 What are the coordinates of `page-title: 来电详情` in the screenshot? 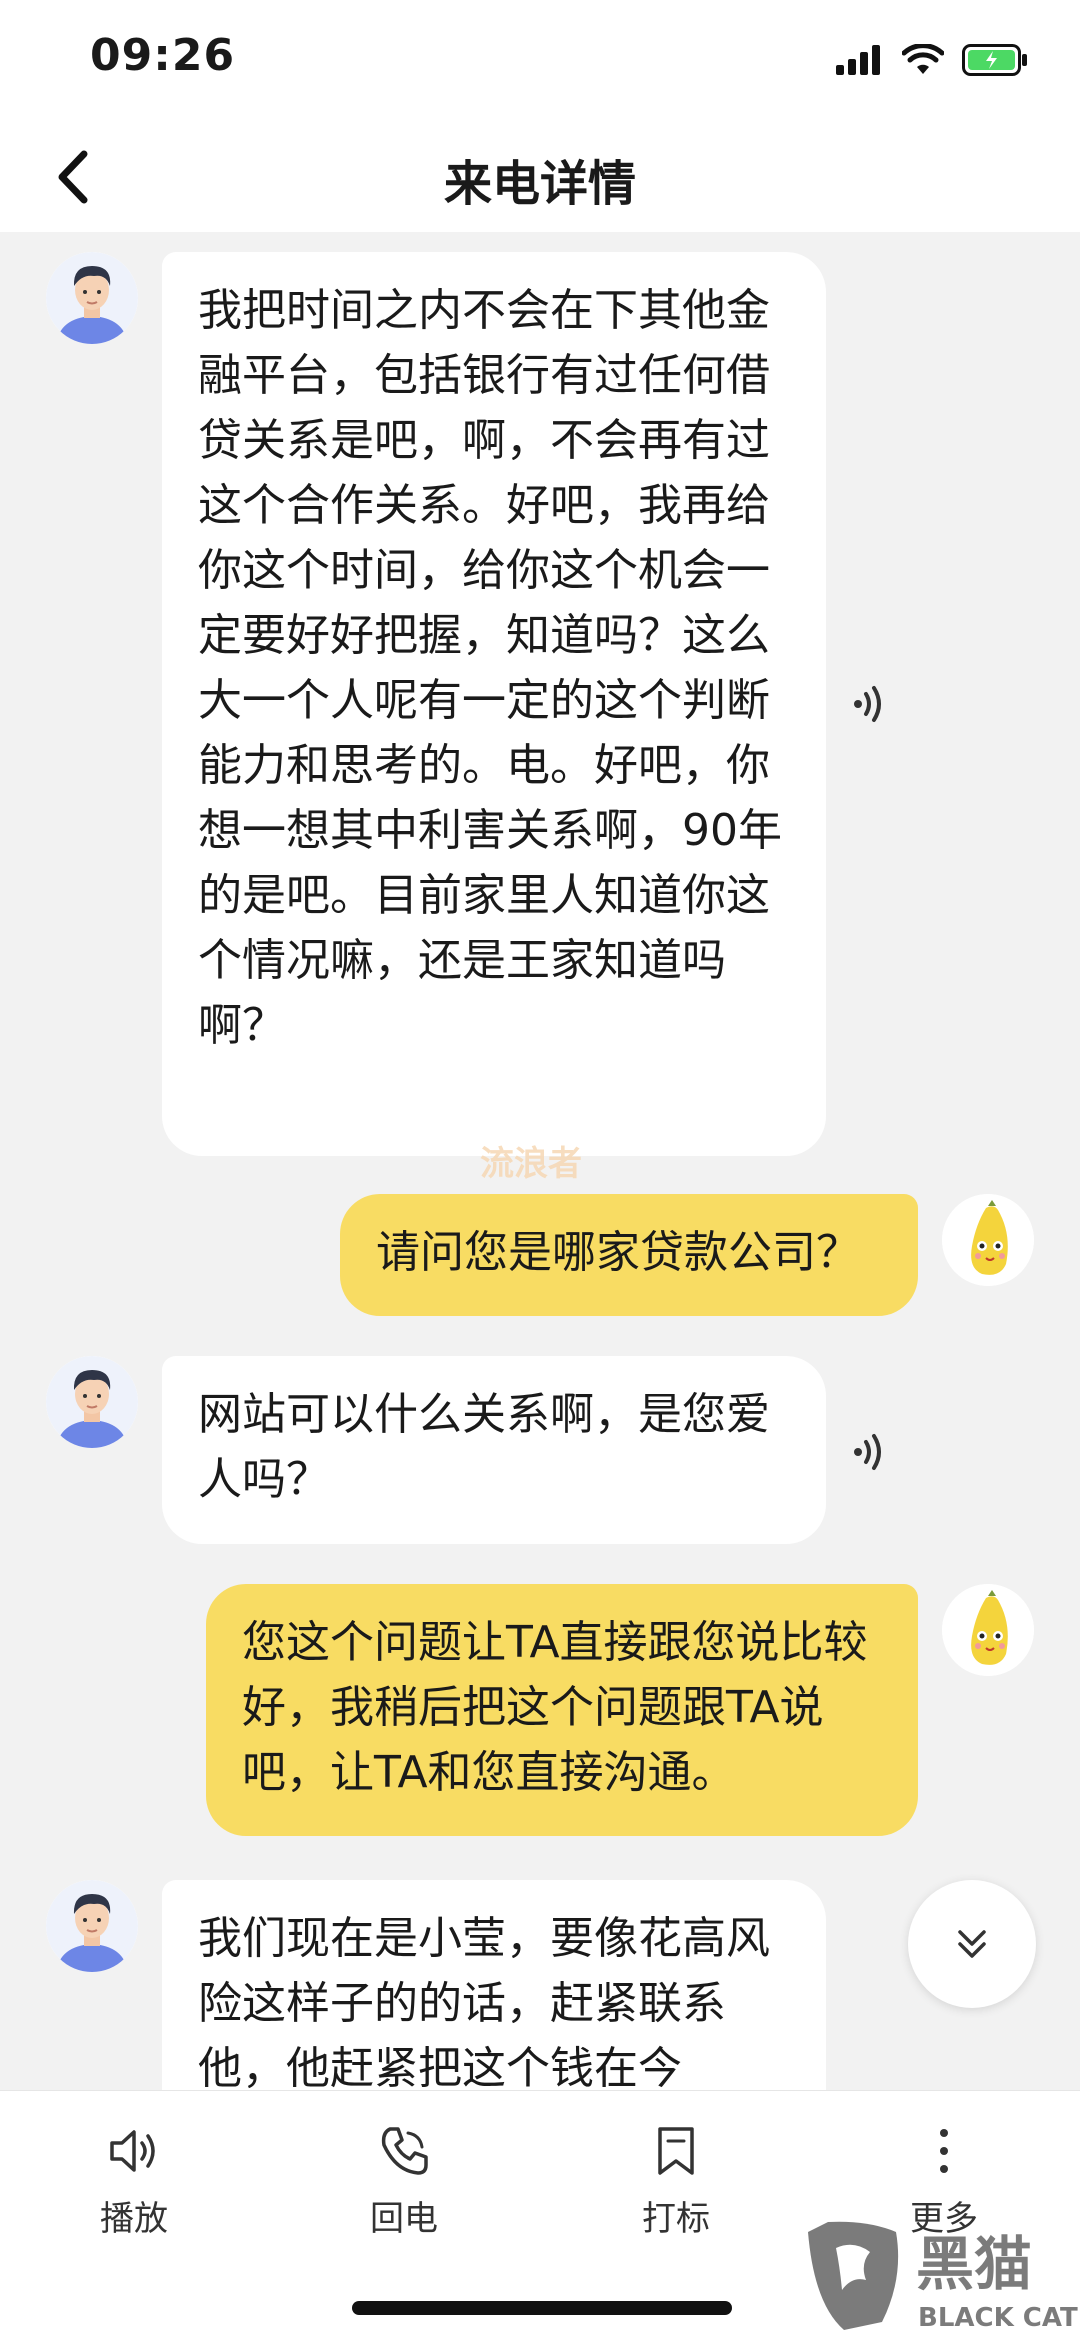 It's located at (539, 184).